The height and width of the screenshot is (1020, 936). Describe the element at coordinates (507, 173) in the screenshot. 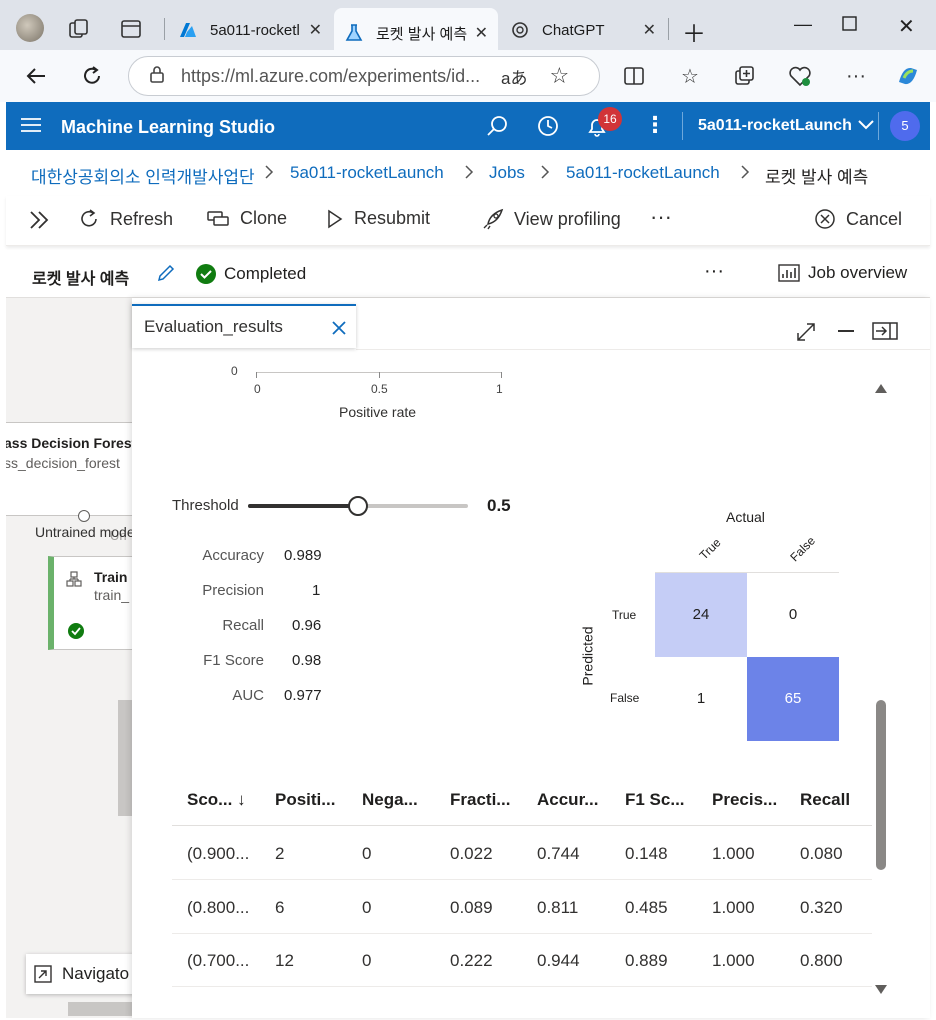

I see `breadcrumb-item: Jobs` at that location.